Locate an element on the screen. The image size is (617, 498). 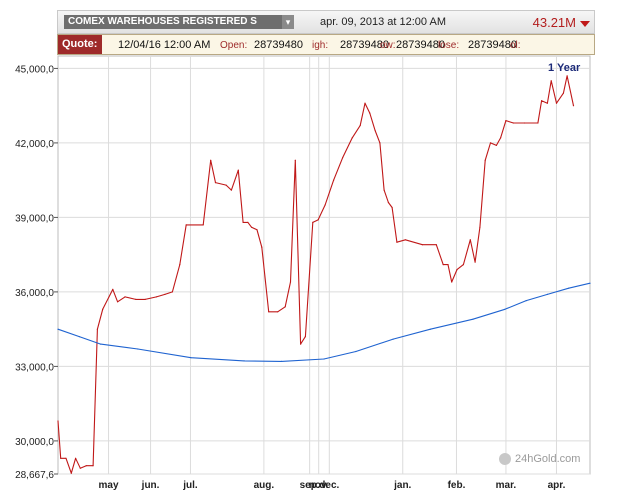
x-tick-label: jan. is located at coordinates (402, 485).